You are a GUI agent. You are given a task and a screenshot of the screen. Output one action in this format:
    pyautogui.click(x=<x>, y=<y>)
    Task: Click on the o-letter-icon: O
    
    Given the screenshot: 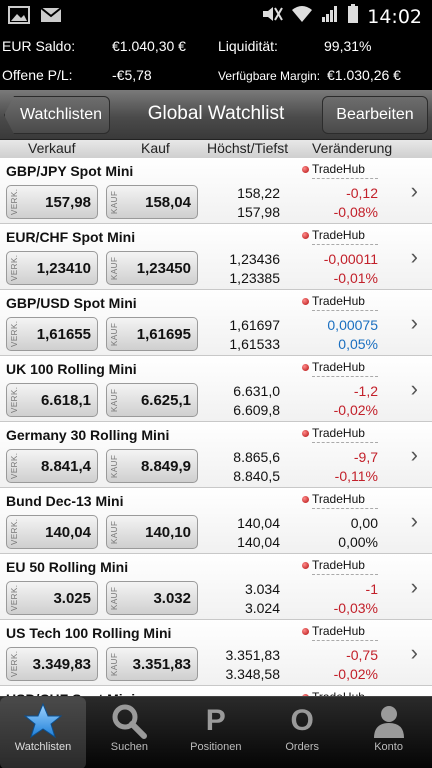 What is the action you would take?
    pyautogui.click(x=302, y=721)
    